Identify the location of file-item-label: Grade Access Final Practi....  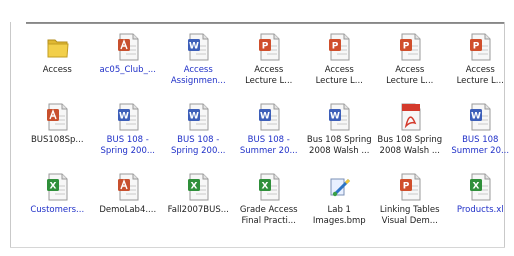
(269, 216).